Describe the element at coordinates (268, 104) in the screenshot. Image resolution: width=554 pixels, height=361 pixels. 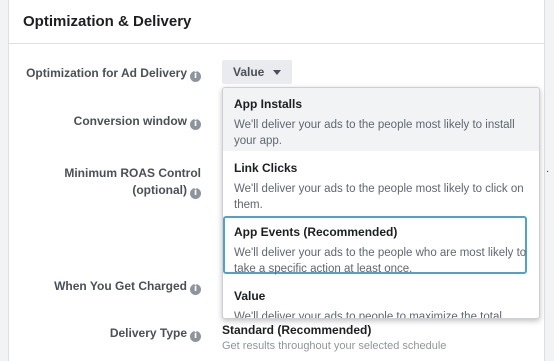
I see `option-title: App Installs` at that location.